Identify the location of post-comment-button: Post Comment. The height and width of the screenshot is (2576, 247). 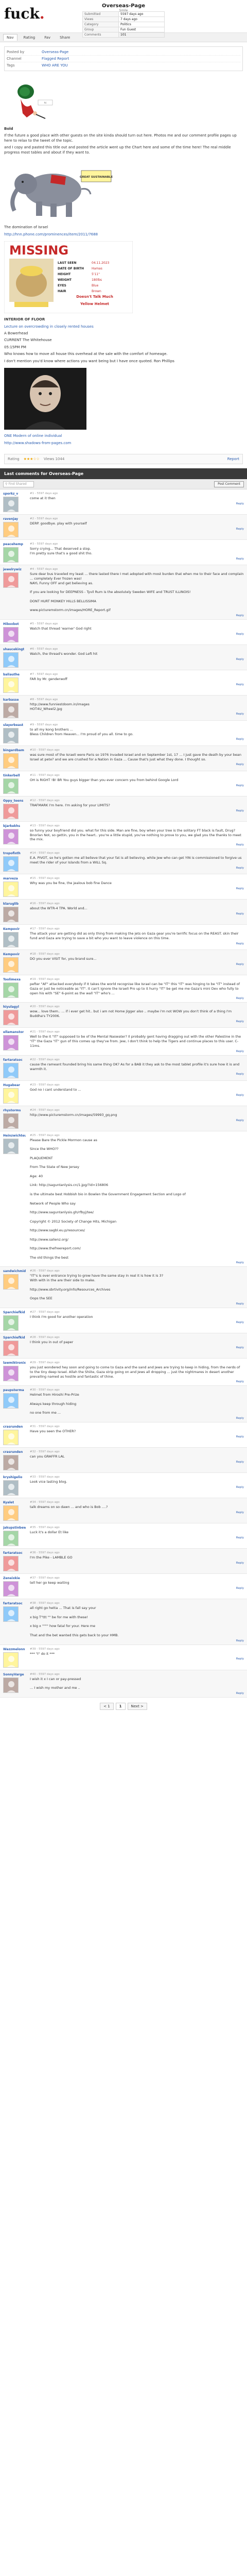
(229, 484).